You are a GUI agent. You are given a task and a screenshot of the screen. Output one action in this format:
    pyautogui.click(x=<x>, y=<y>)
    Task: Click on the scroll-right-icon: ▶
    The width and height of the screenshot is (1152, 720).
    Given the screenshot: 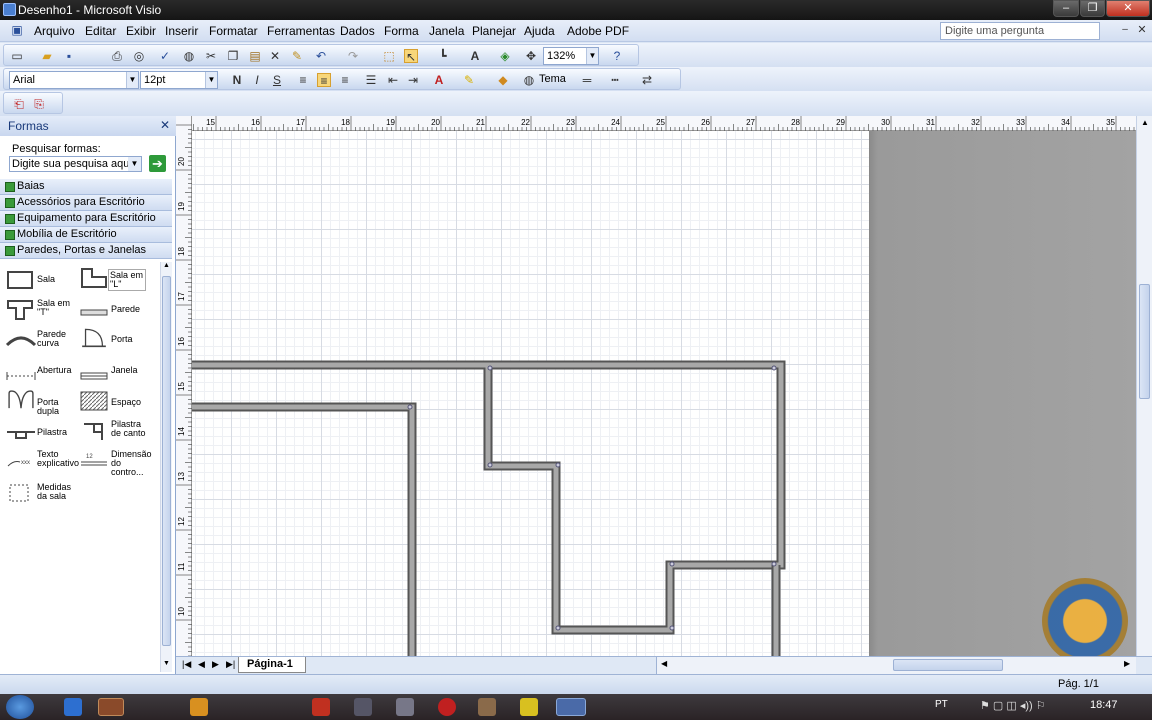 What is the action you would take?
    pyautogui.click(x=1127, y=663)
    